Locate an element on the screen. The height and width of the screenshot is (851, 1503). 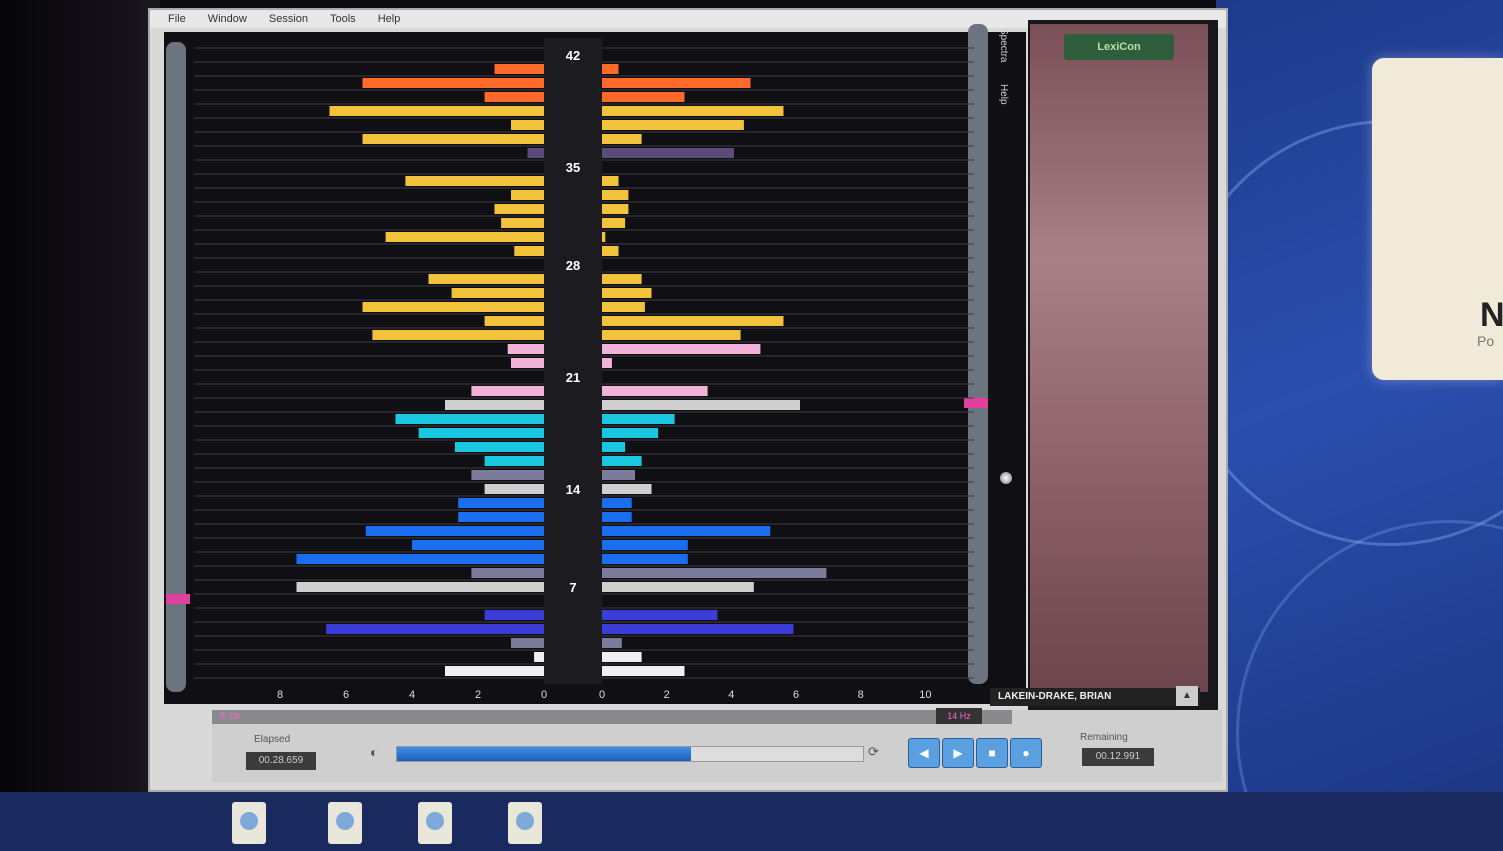
notification-popup: N Po is located at coordinates (1437, 219).